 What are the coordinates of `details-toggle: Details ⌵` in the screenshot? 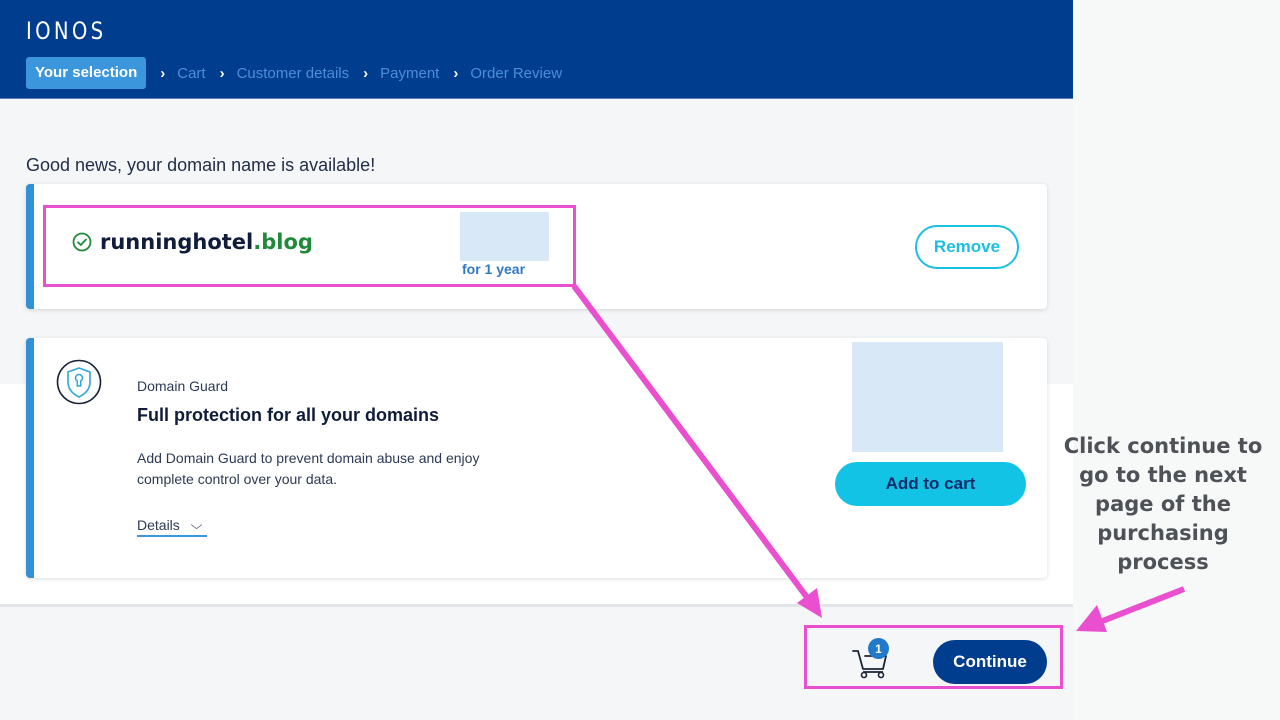 It's located at (172, 526).